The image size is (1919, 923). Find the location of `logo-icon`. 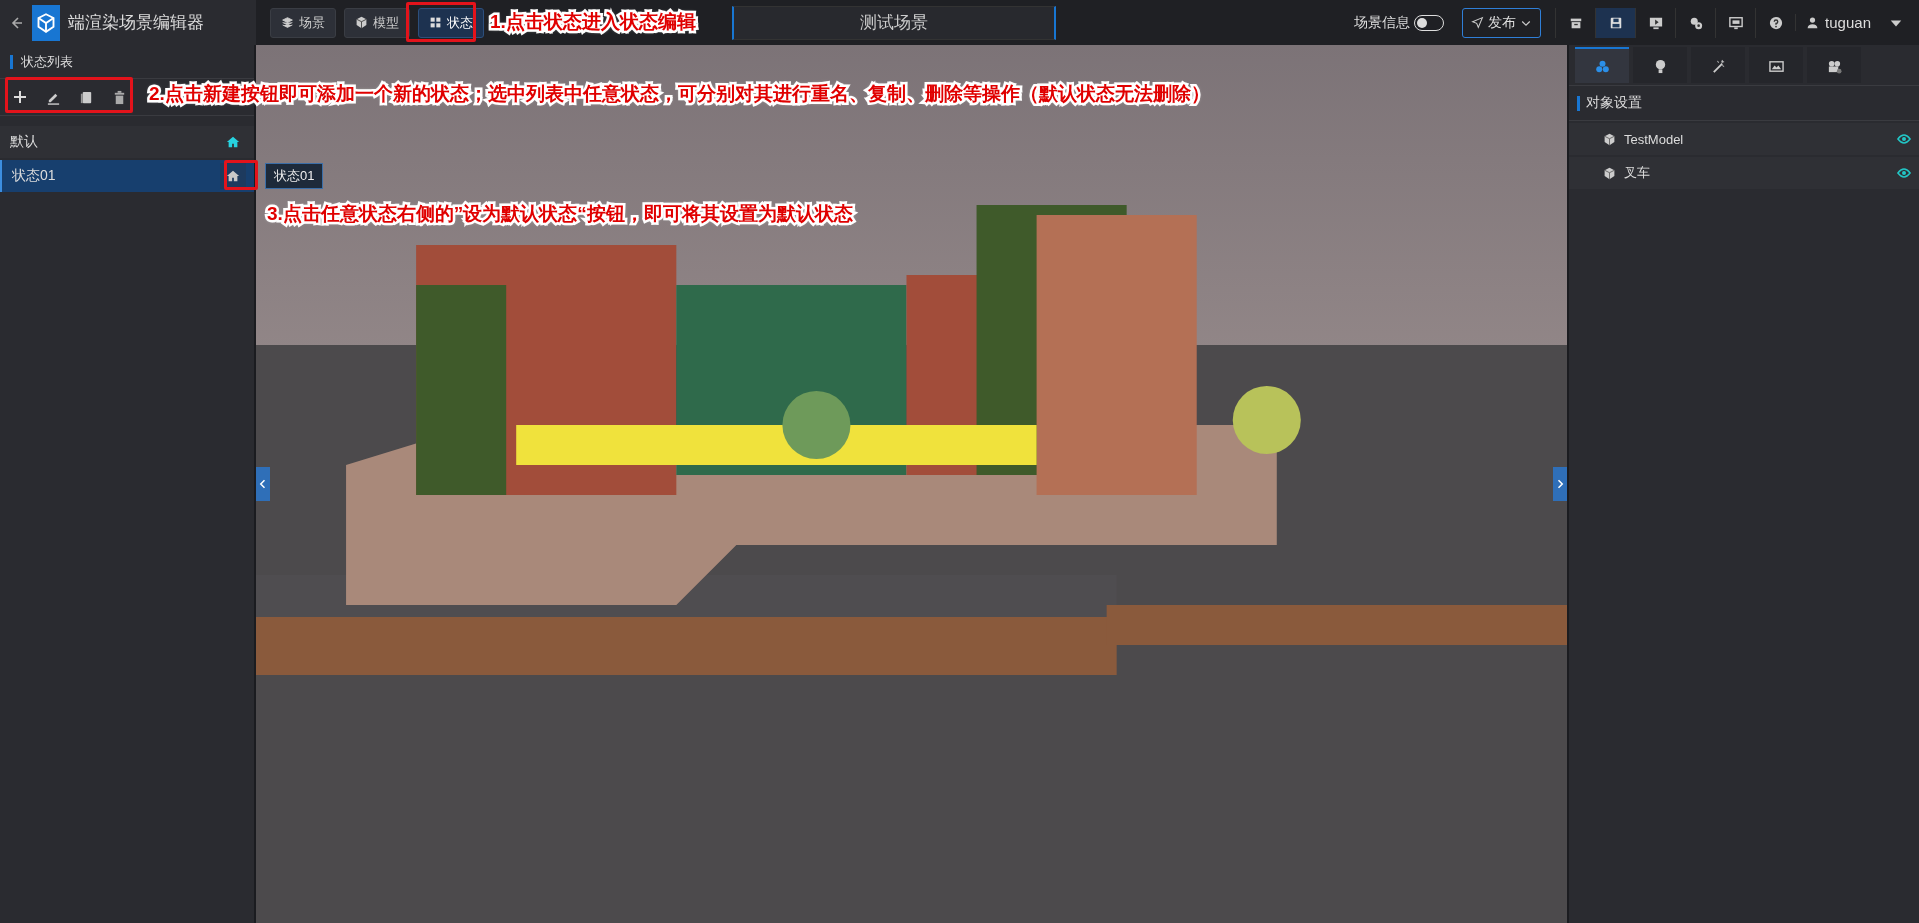

logo-icon is located at coordinates (46, 22).